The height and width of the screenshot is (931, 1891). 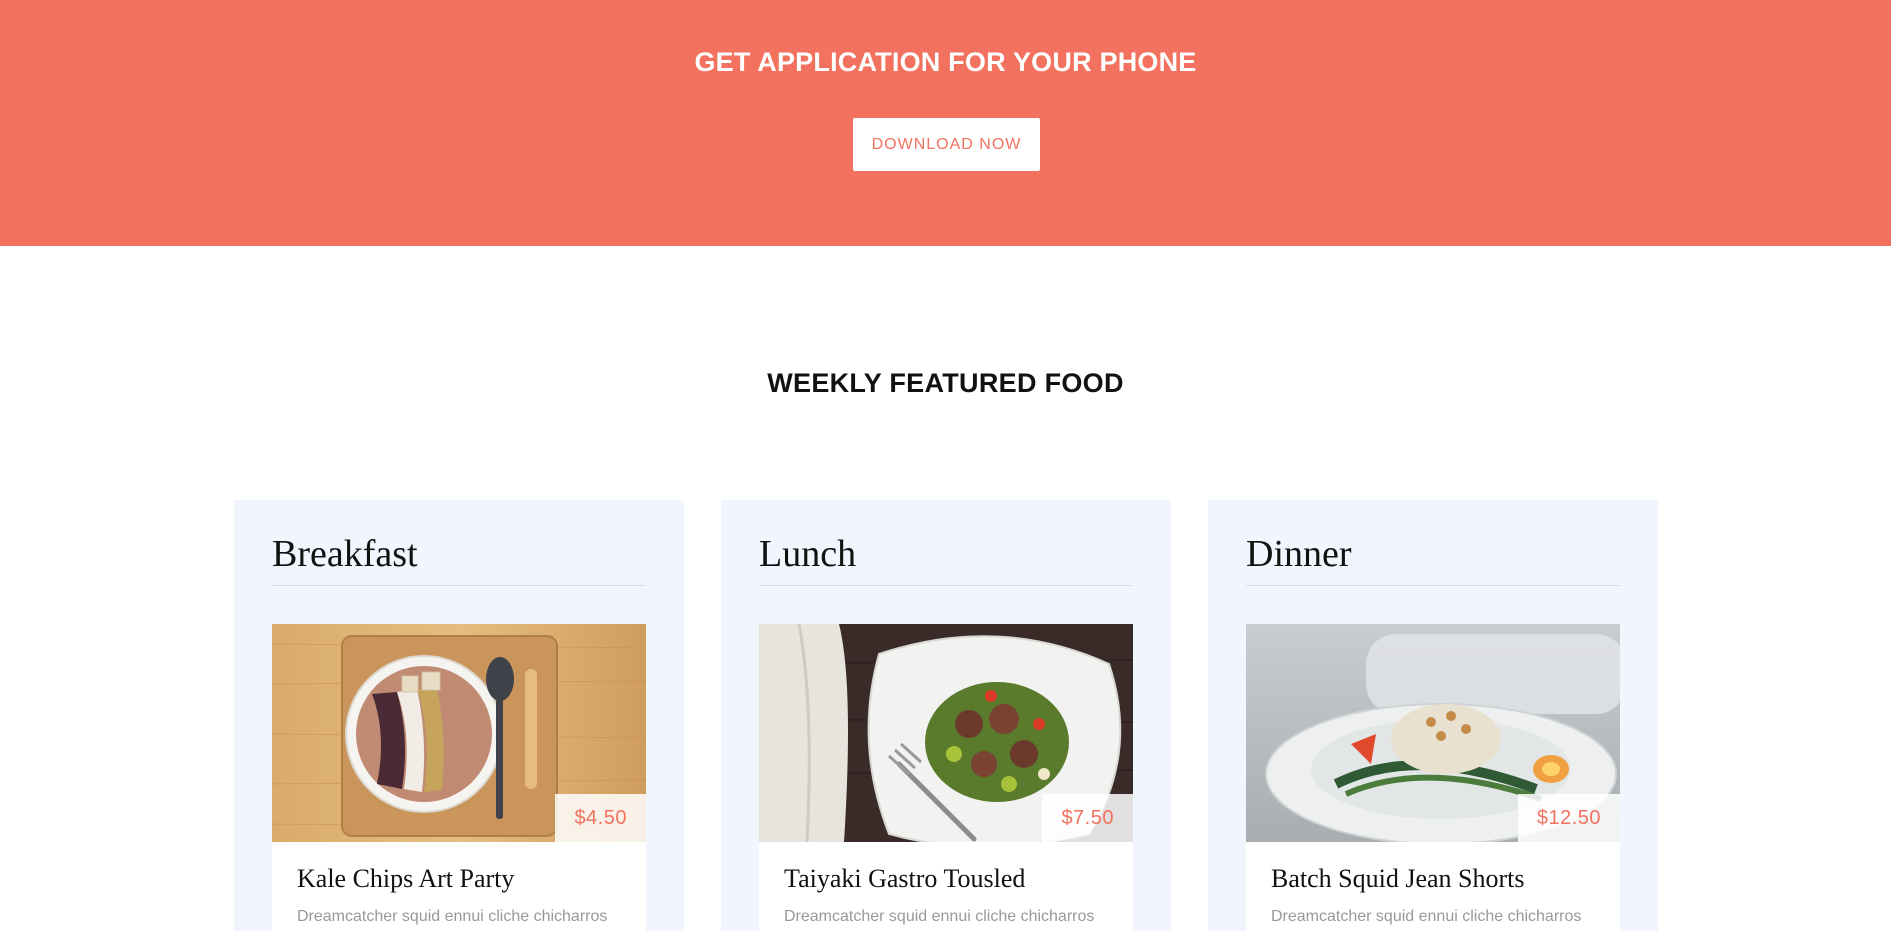 I want to click on price-tag: $4.50, so click(x=600, y=818).